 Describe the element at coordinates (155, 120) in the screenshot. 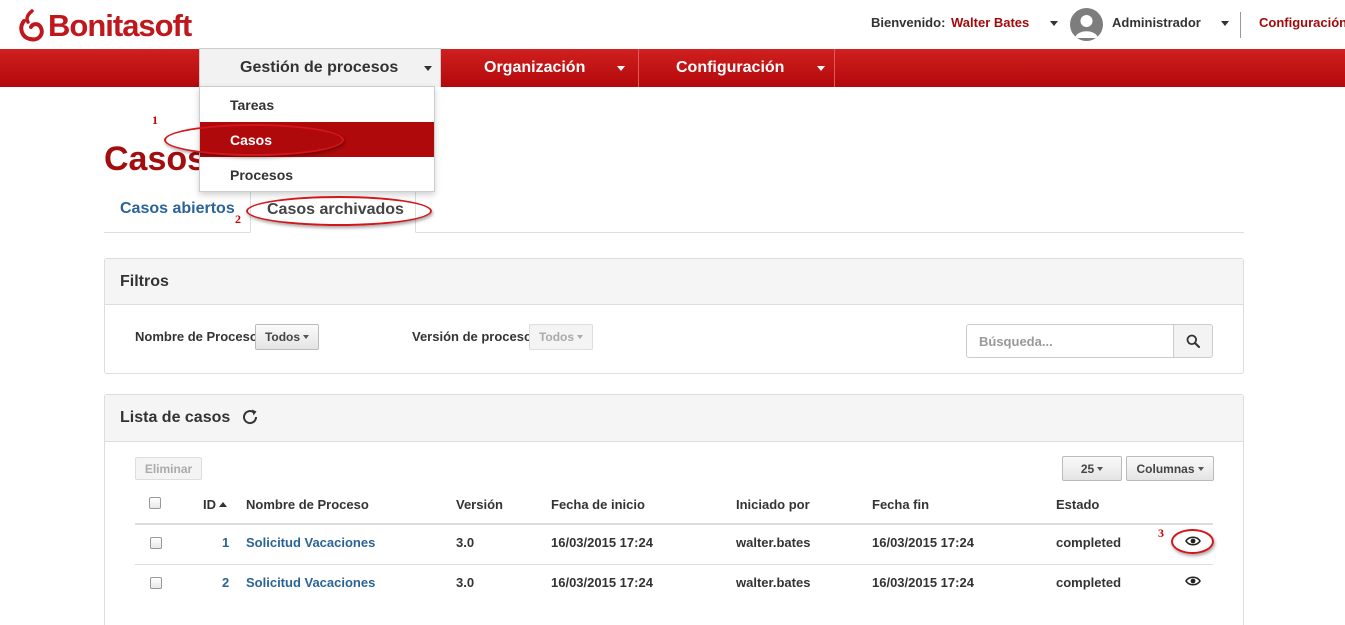

I see `annotation-number-1: 1` at that location.